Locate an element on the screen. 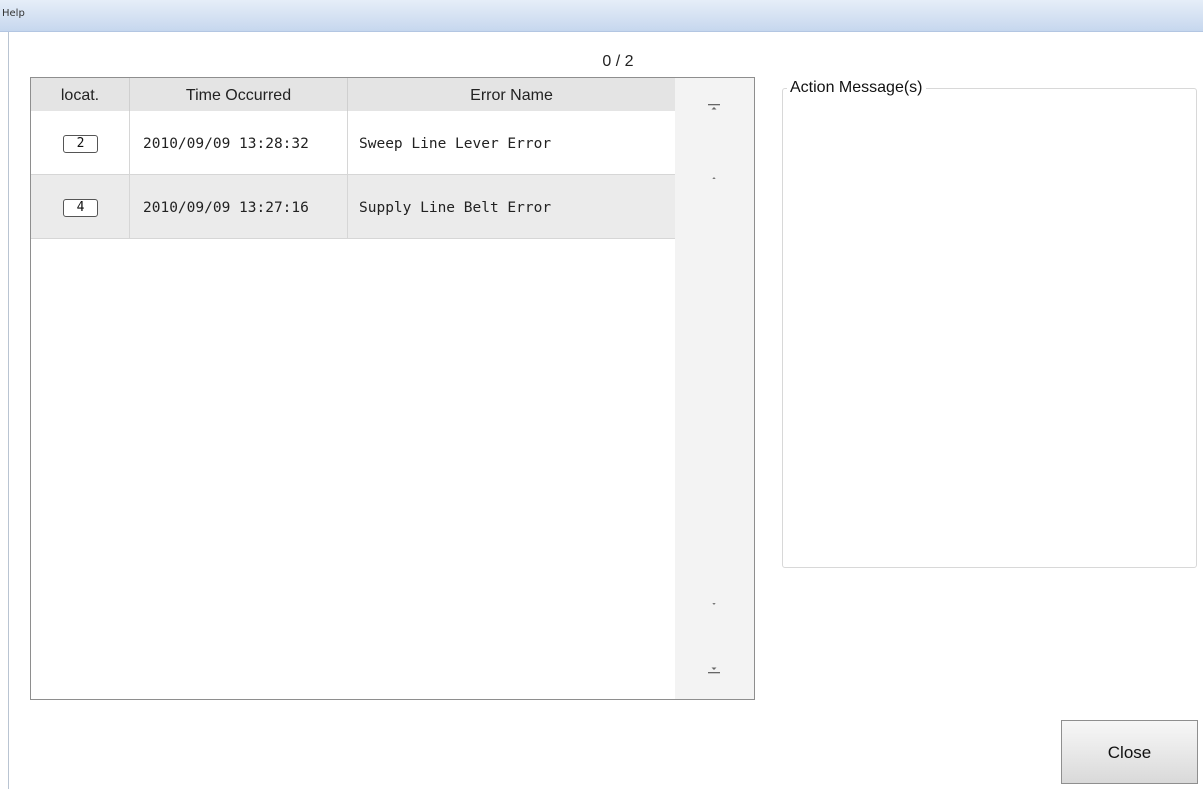 The image size is (1203, 789). time-occurred: 2010/09/09 13:27:16 is located at coordinates (226, 208).